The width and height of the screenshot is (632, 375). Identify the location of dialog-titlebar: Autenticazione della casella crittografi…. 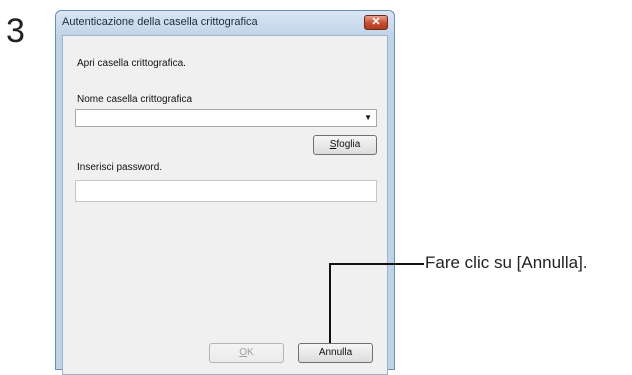
(225, 23).